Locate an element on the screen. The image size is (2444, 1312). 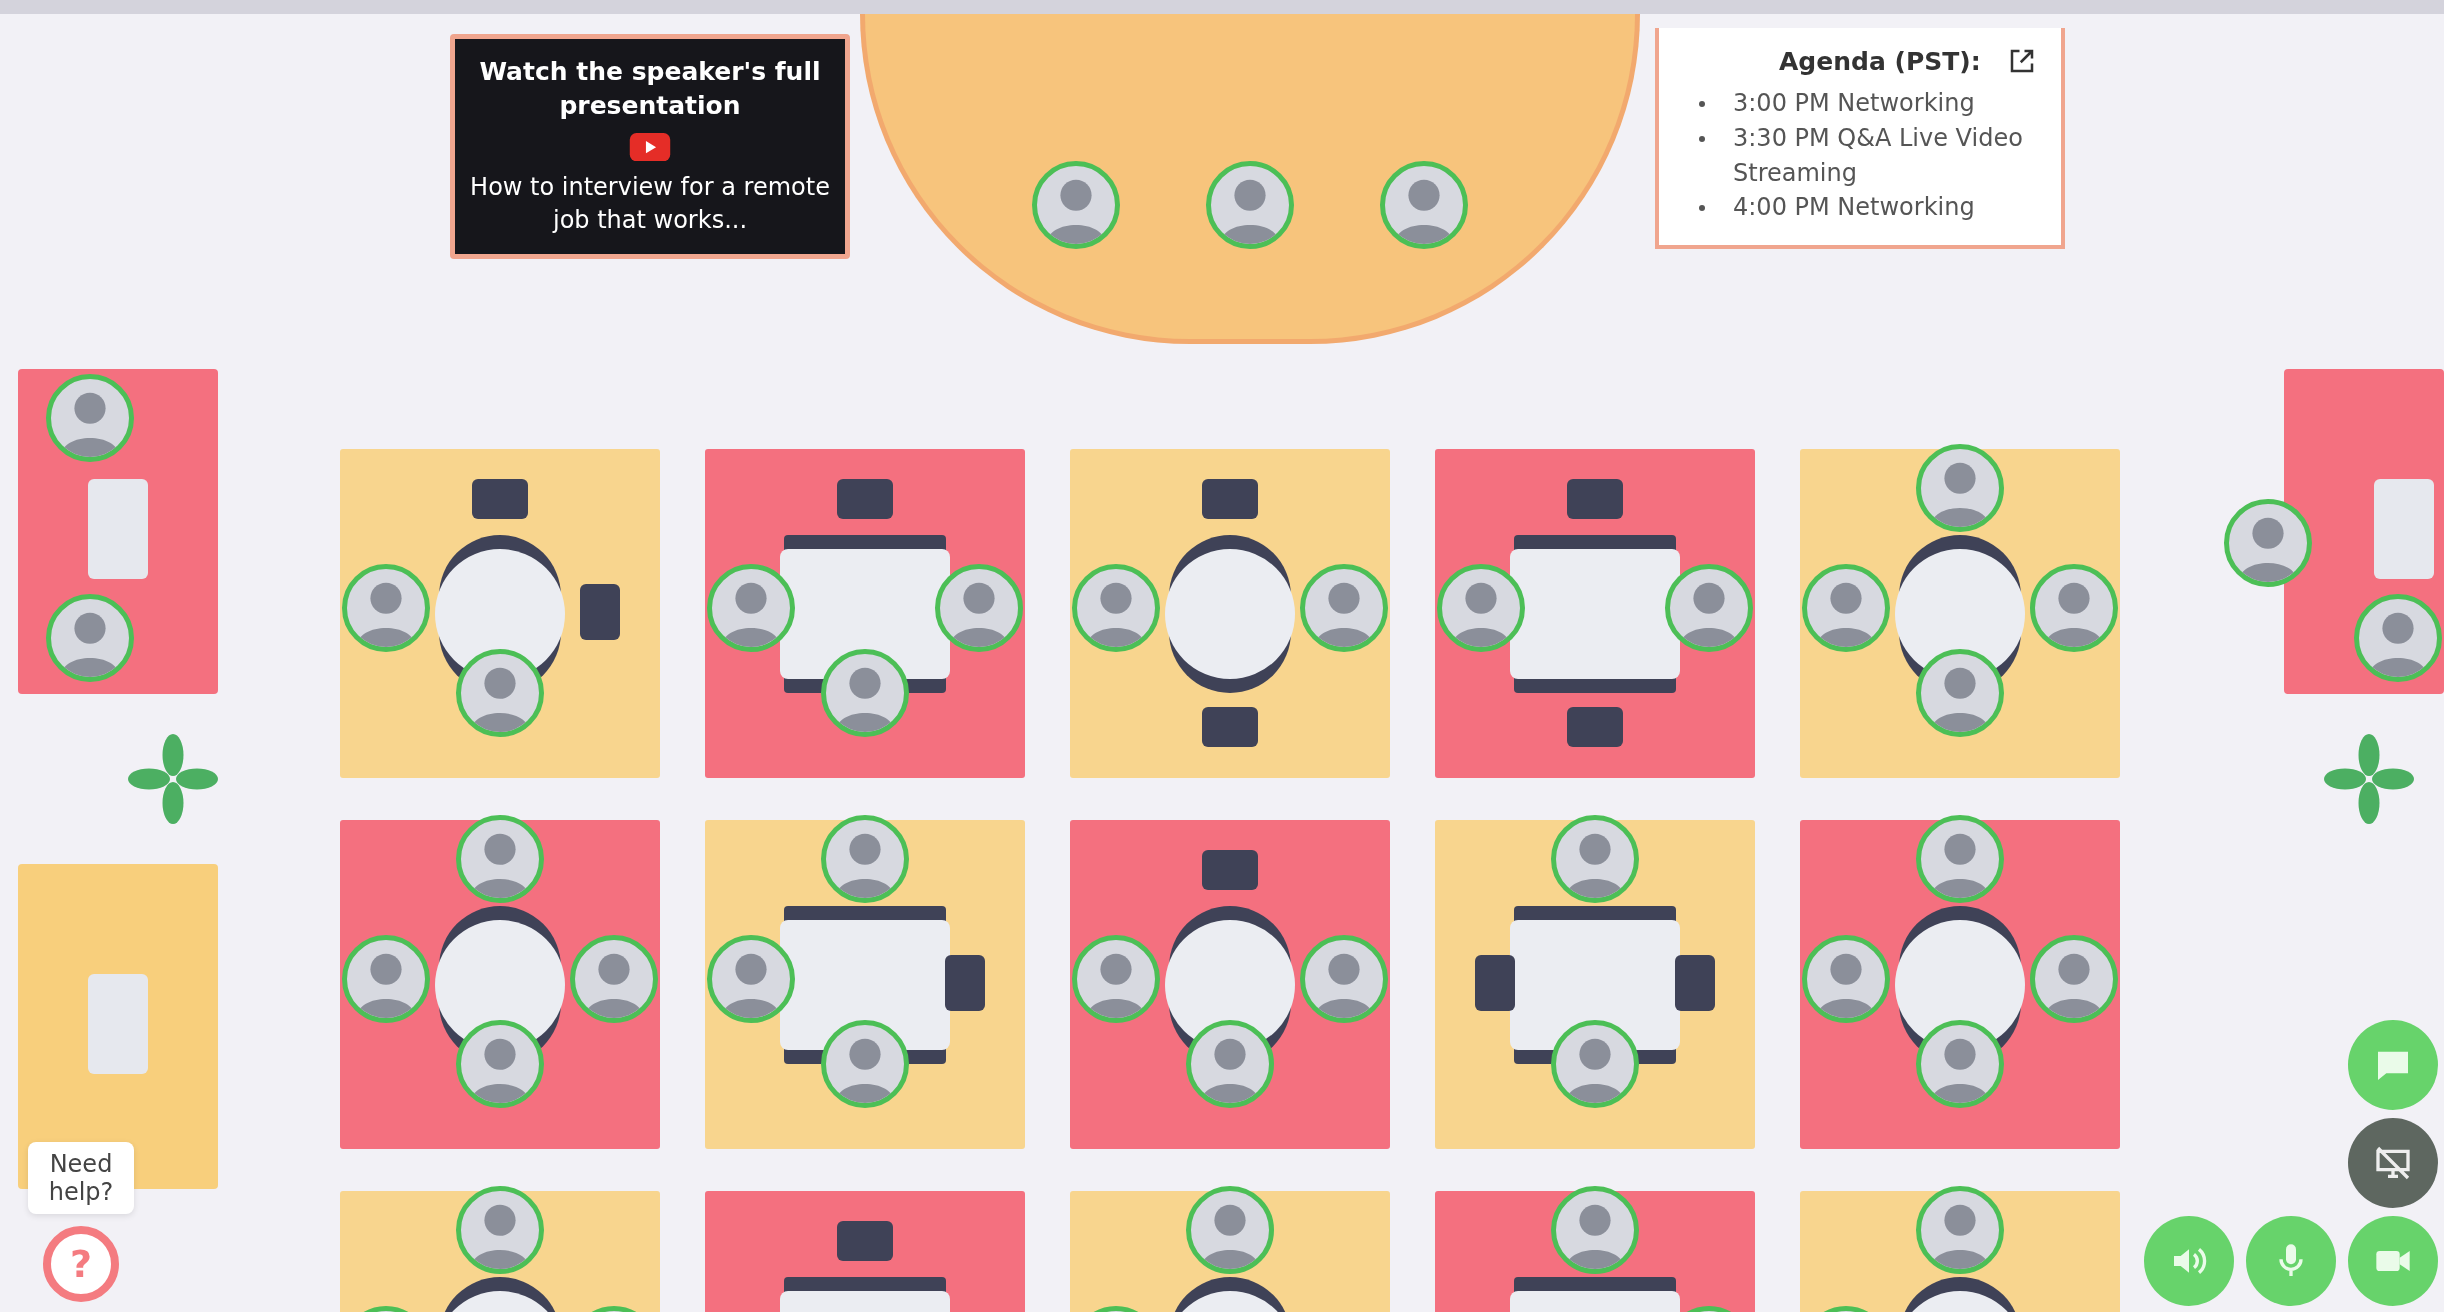
agenda-item: 4:00 PM Networking is located at coordinates (1854, 208).